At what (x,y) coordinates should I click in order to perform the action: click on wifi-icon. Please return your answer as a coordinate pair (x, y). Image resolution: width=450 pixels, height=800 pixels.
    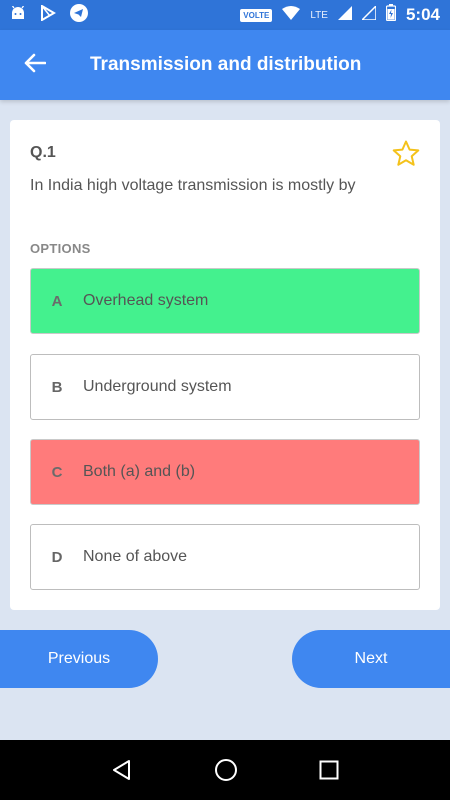
    Looking at the image, I should click on (291, 15).